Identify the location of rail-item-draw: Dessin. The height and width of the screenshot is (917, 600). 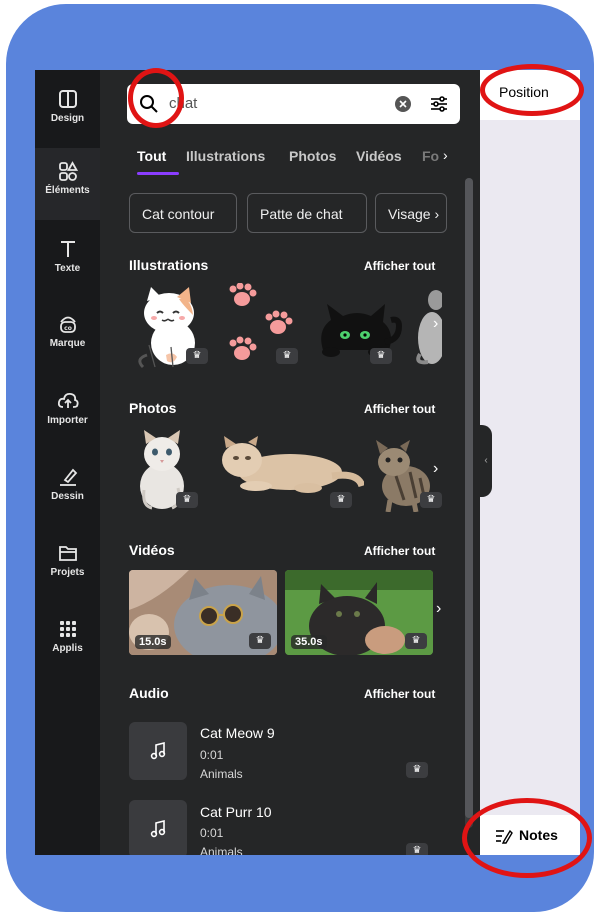
(67, 493).